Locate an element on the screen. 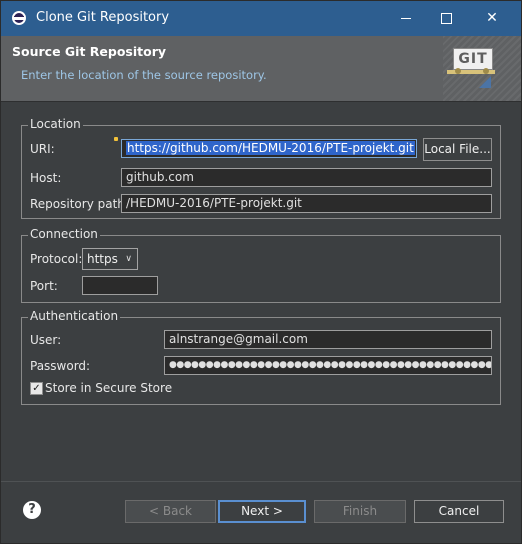 The image size is (522, 544). host-label: Host: is located at coordinates (46, 178).